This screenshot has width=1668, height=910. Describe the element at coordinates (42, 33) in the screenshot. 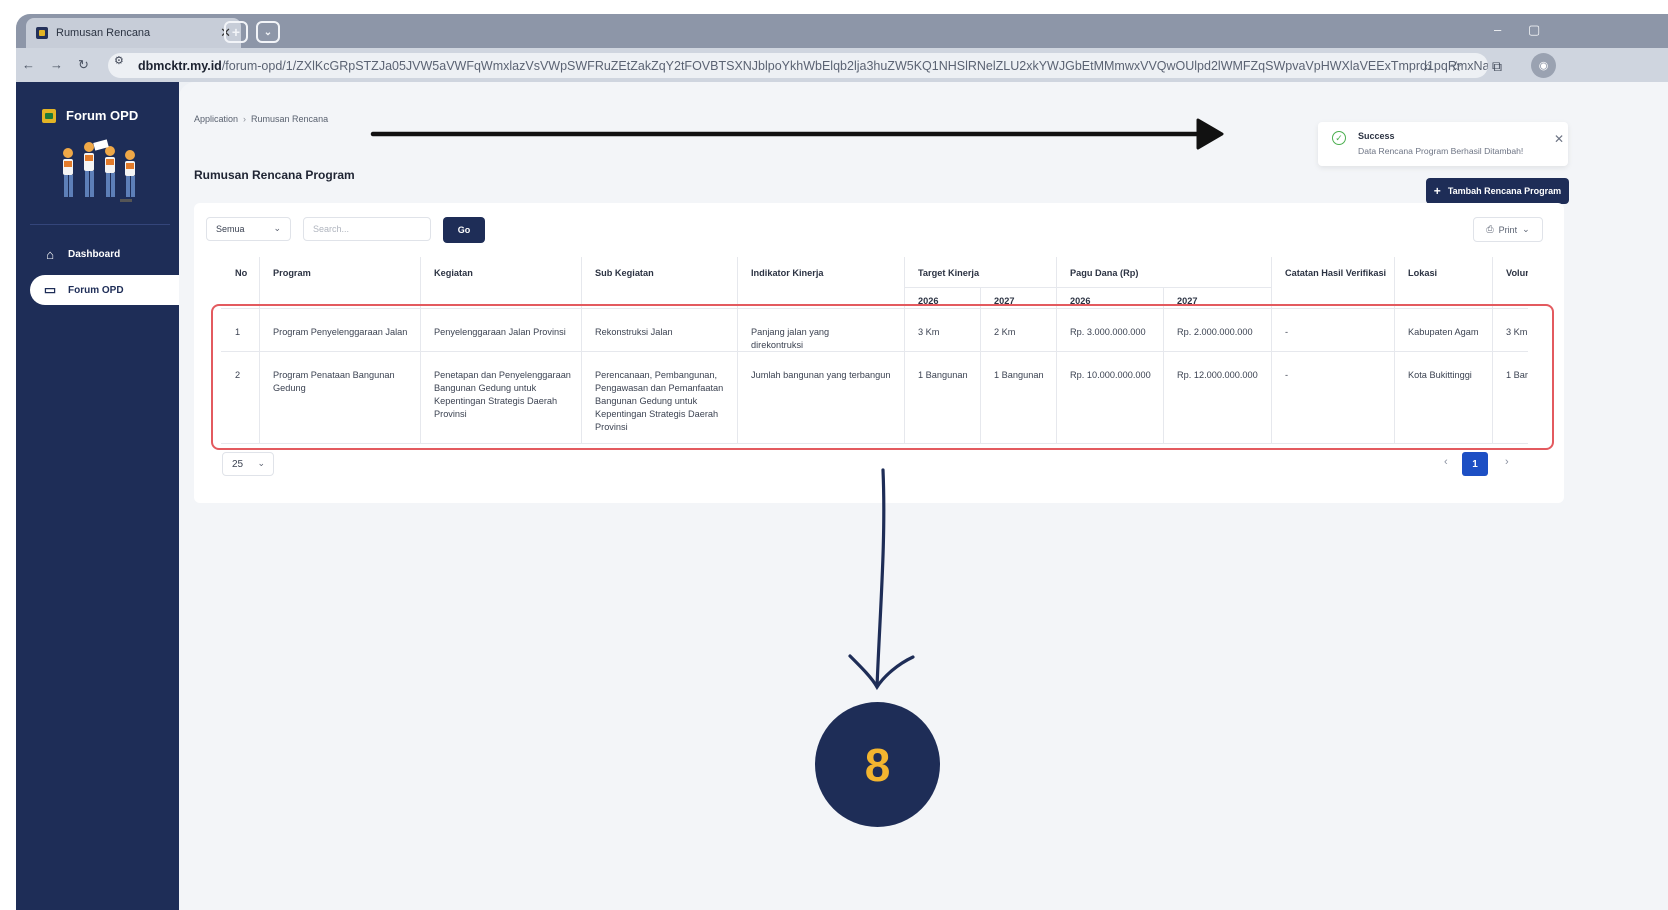

I see `favicon-icon` at that location.